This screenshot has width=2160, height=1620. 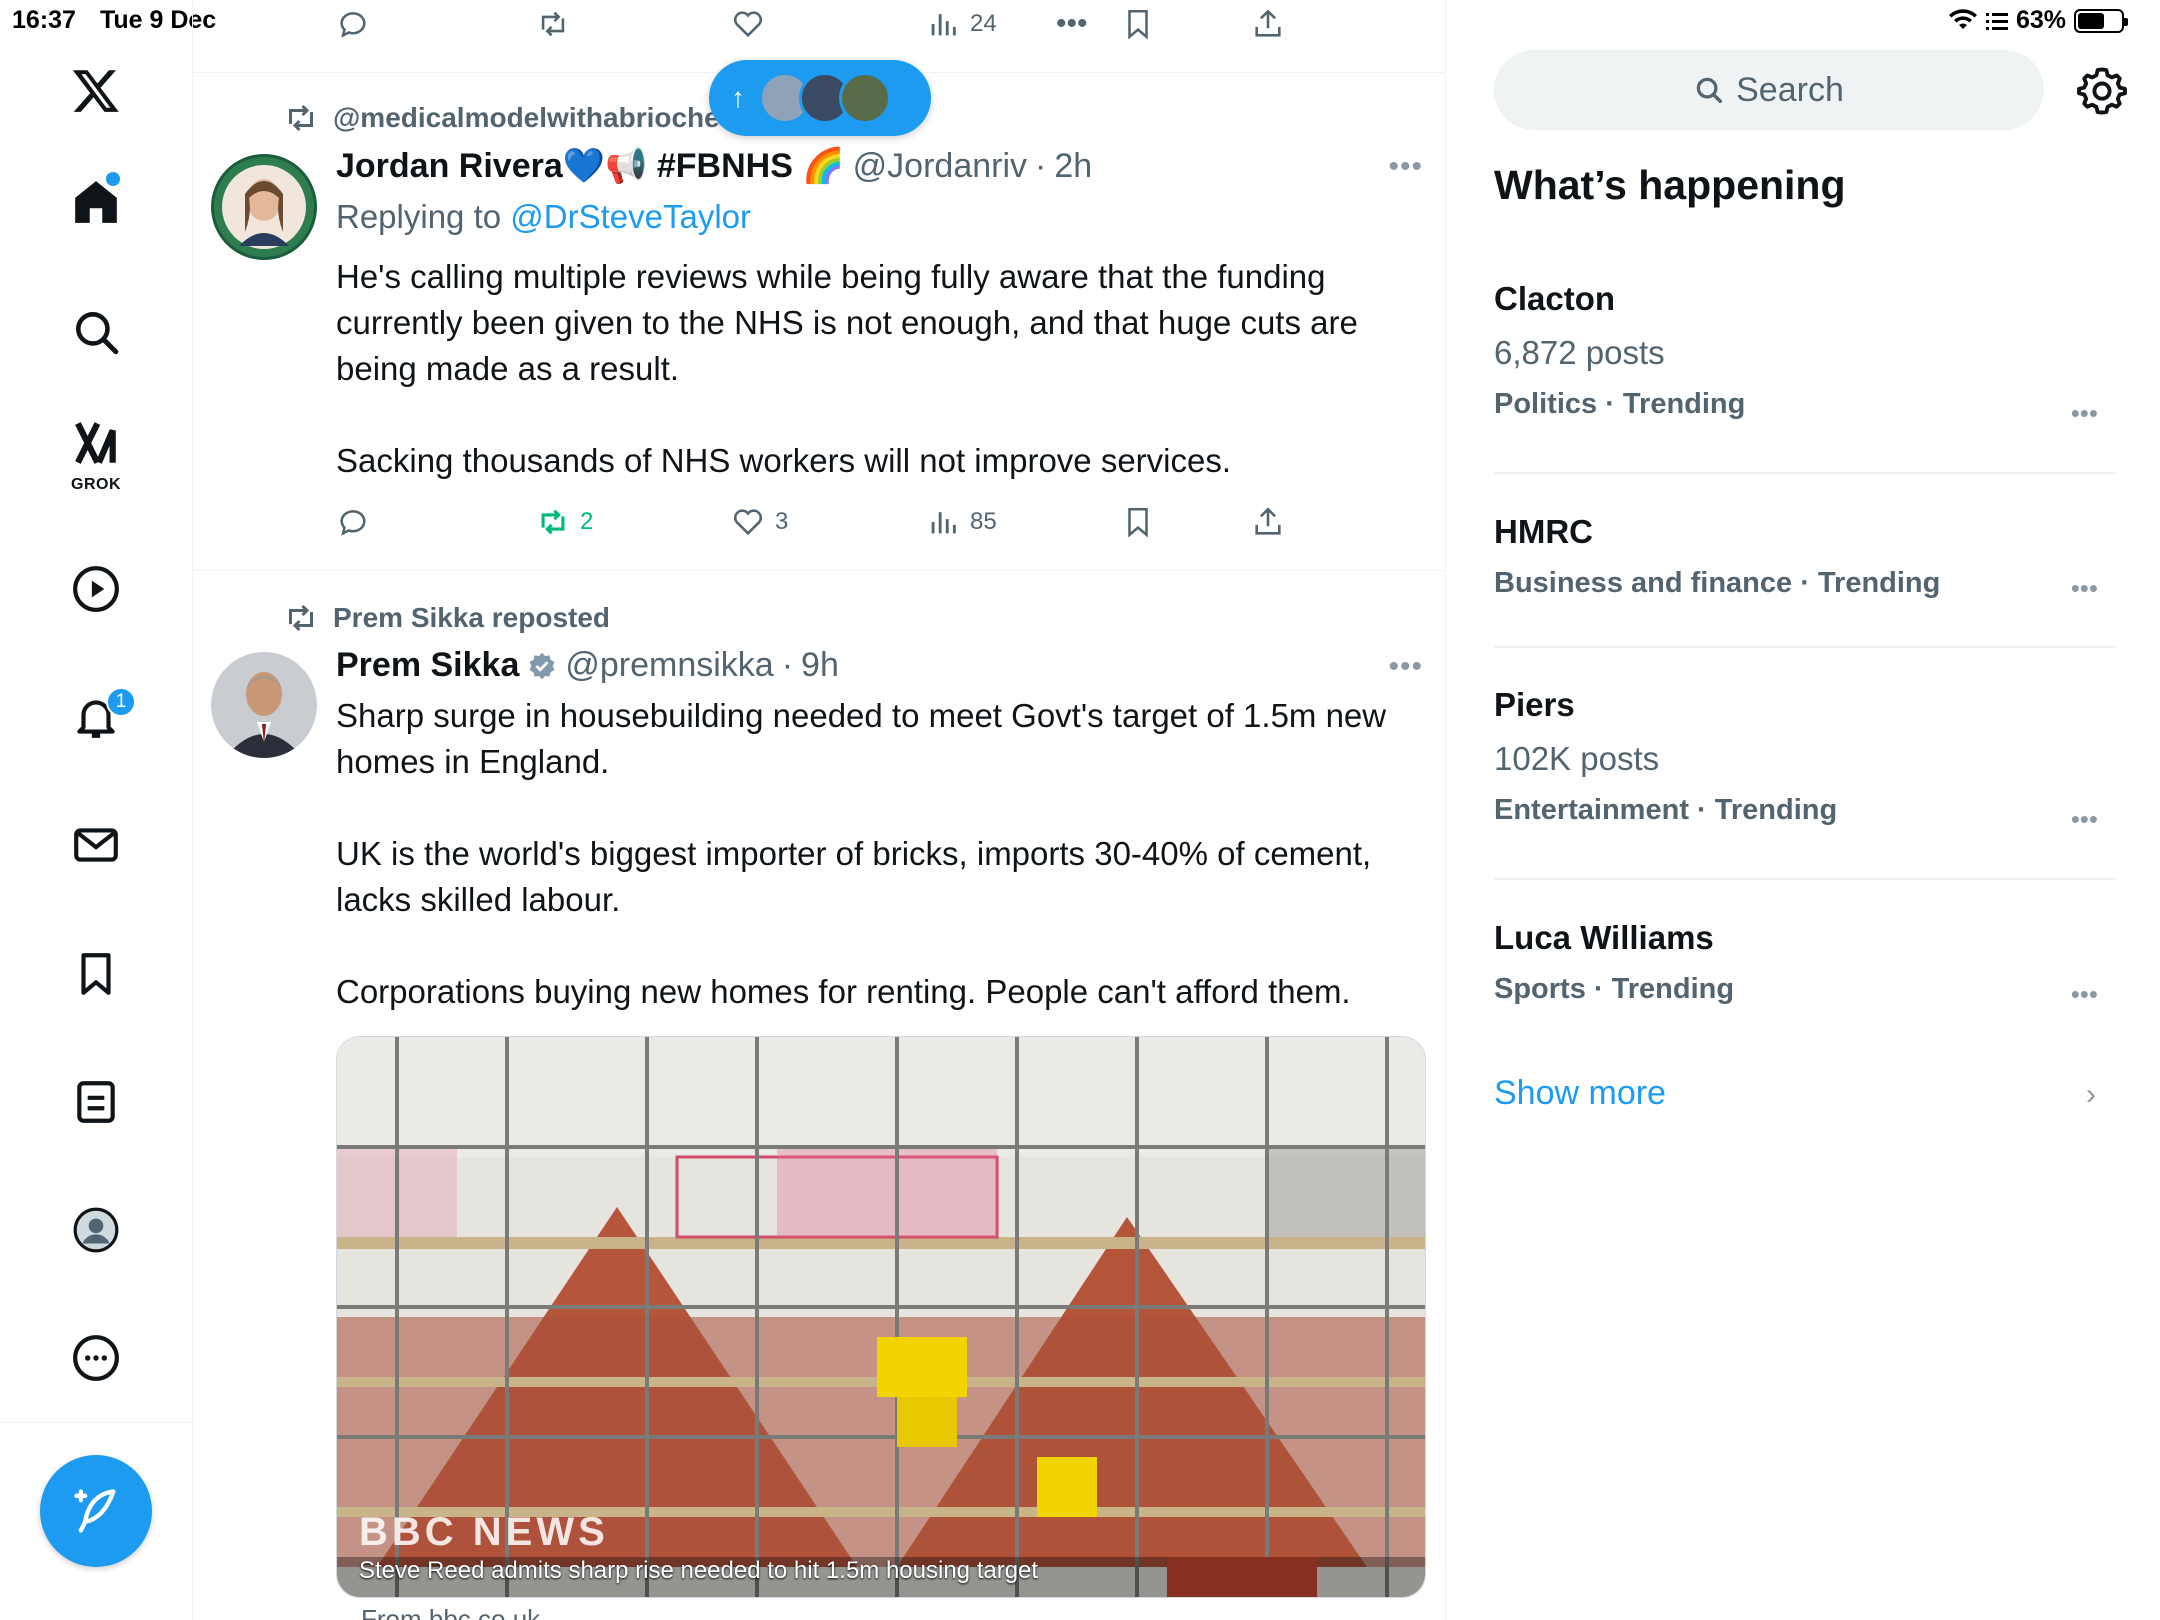 What do you see at coordinates (96, 589) in the screenshot?
I see `video-icon` at bounding box center [96, 589].